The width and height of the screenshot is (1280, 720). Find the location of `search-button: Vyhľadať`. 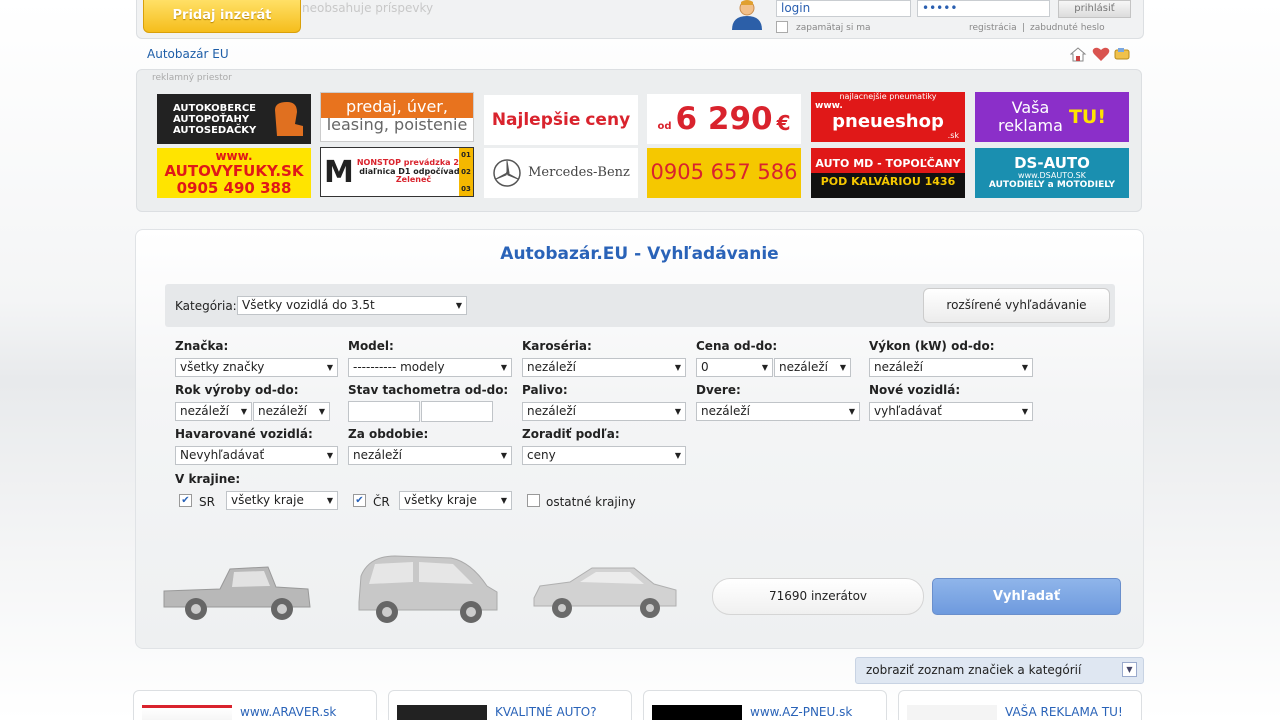

search-button: Vyhľadať is located at coordinates (1026, 596).